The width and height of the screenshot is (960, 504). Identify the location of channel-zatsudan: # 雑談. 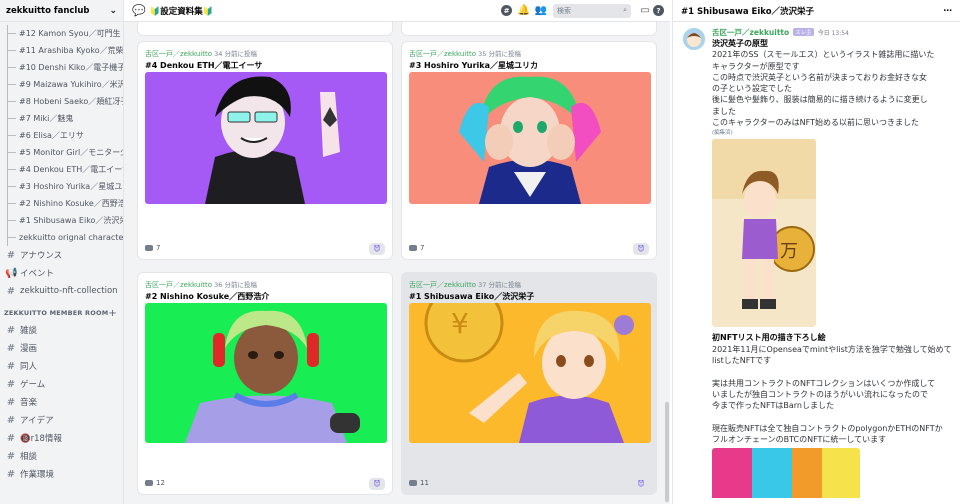
(61, 330).